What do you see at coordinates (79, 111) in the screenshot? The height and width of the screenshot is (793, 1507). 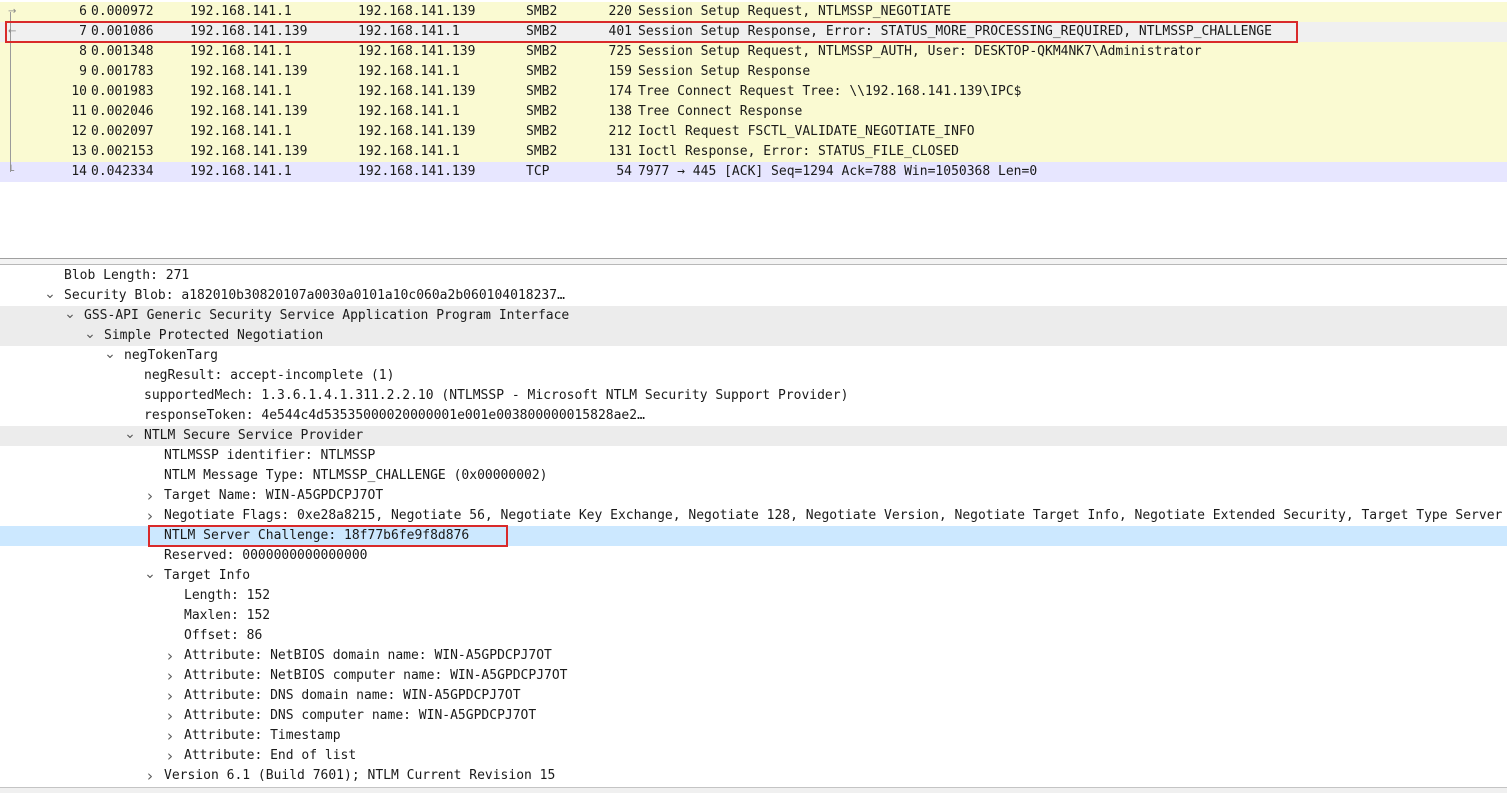 I see `packet-number: 11` at bounding box center [79, 111].